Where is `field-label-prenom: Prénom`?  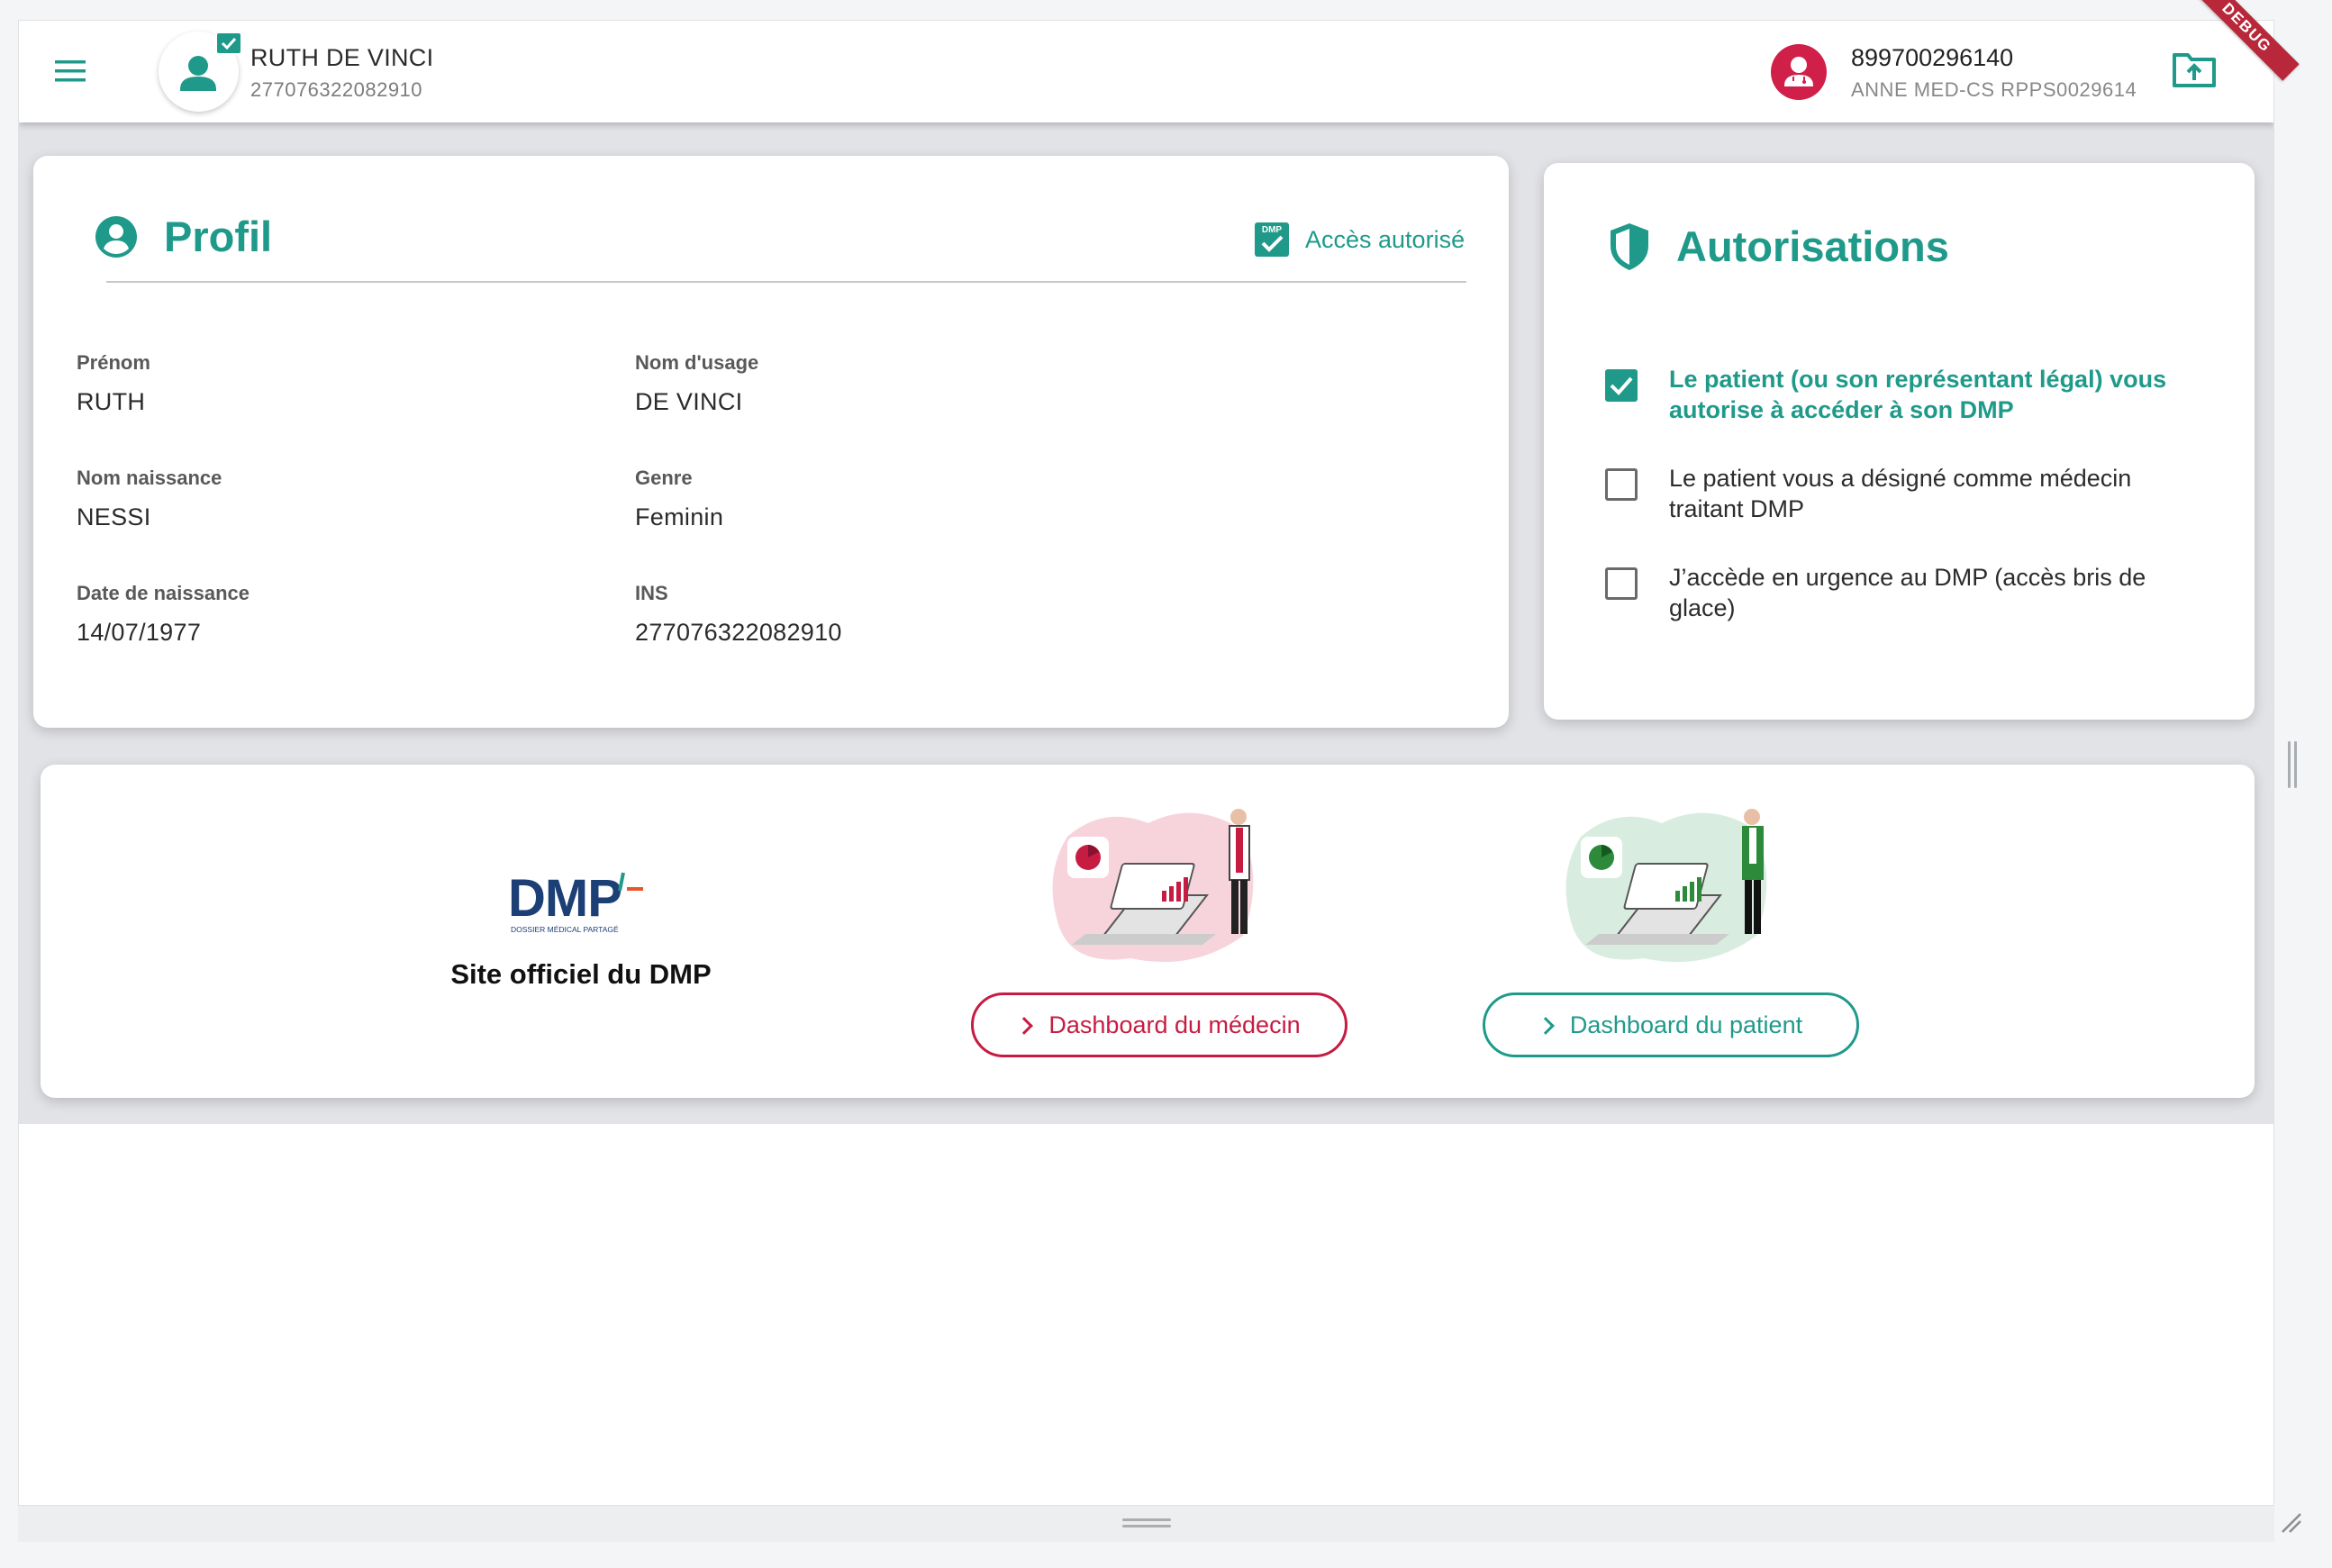 field-label-prenom: Prénom is located at coordinates (113, 362).